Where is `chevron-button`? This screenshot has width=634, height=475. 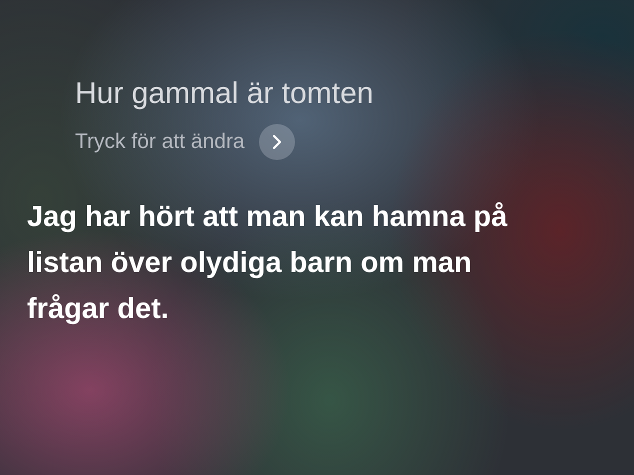 chevron-button is located at coordinates (276, 142).